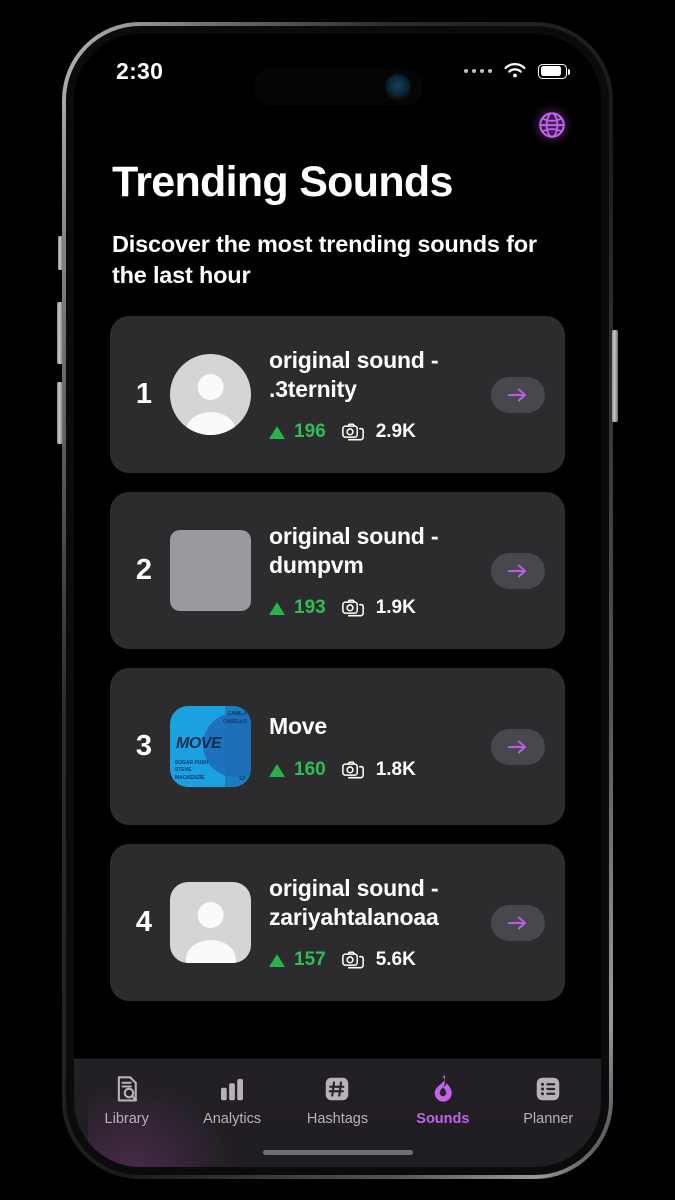  I want to click on sound-video-count: 1.8K, so click(395, 770).